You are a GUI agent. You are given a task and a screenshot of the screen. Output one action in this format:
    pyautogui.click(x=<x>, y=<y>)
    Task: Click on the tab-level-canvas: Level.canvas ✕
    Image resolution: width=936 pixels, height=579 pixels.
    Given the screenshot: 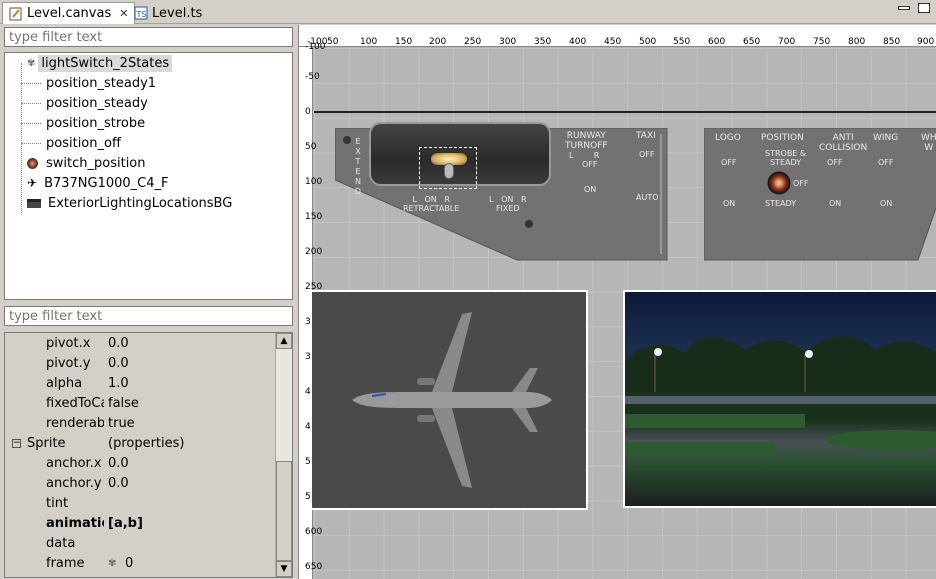 What is the action you would take?
    pyautogui.click(x=69, y=13)
    